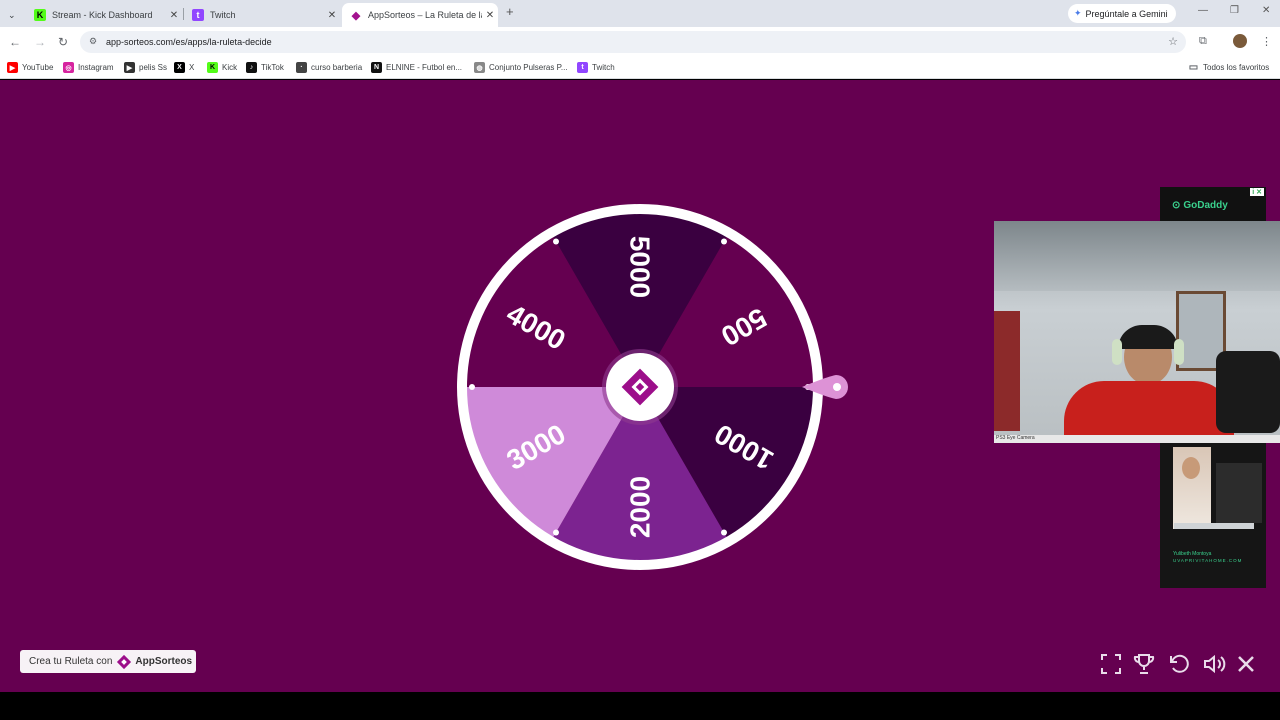 The height and width of the screenshot is (720, 1280). Describe the element at coordinates (640, 267) in the screenshot. I see `wheel-label: 5000` at that location.